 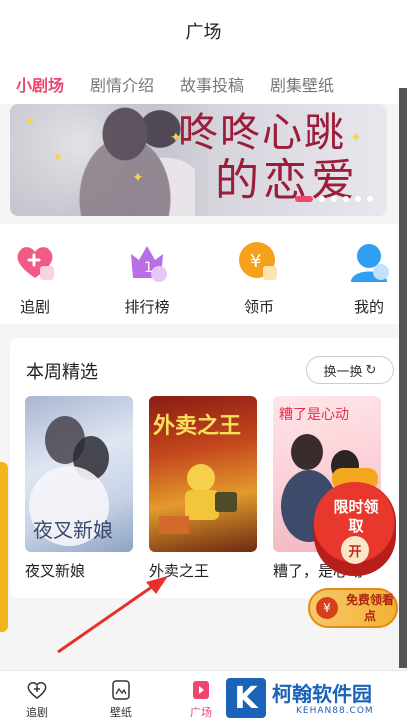 What do you see at coordinates (369, 608) in the screenshot?
I see `coupon-text: 免费领看点` at bounding box center [369, 608].